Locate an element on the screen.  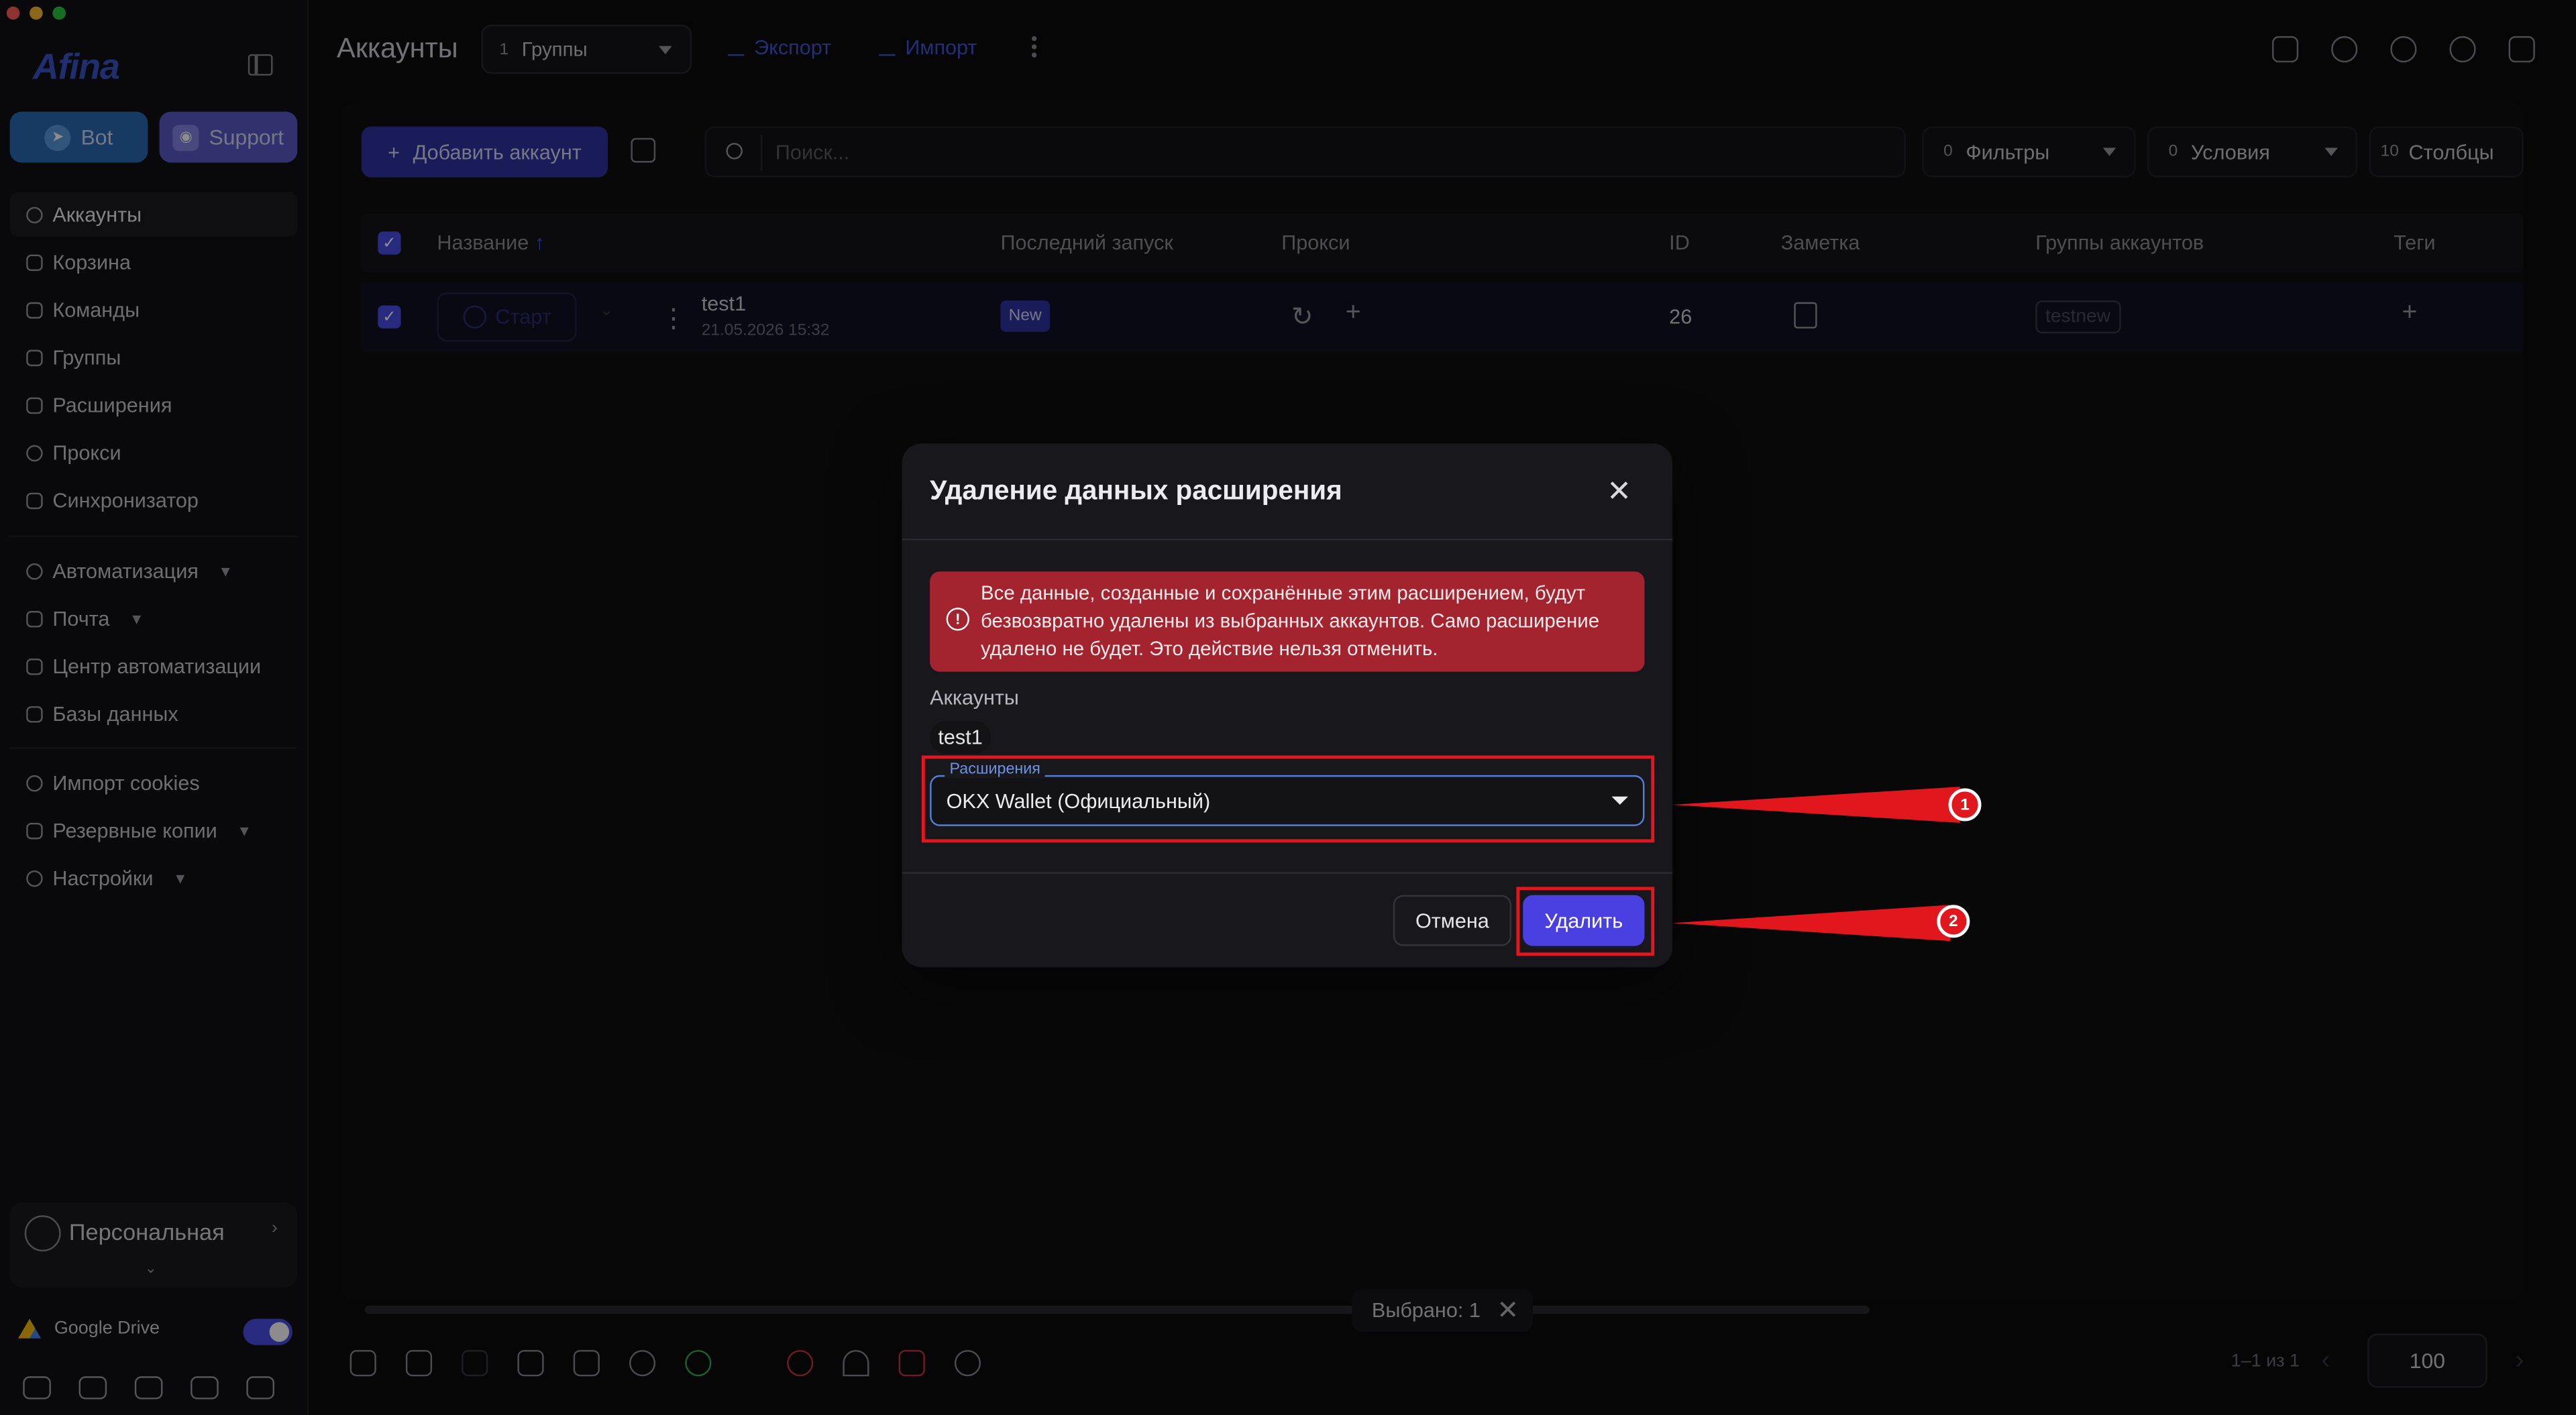
cancel-button: Отмена is located at coordinates (1452, 920).